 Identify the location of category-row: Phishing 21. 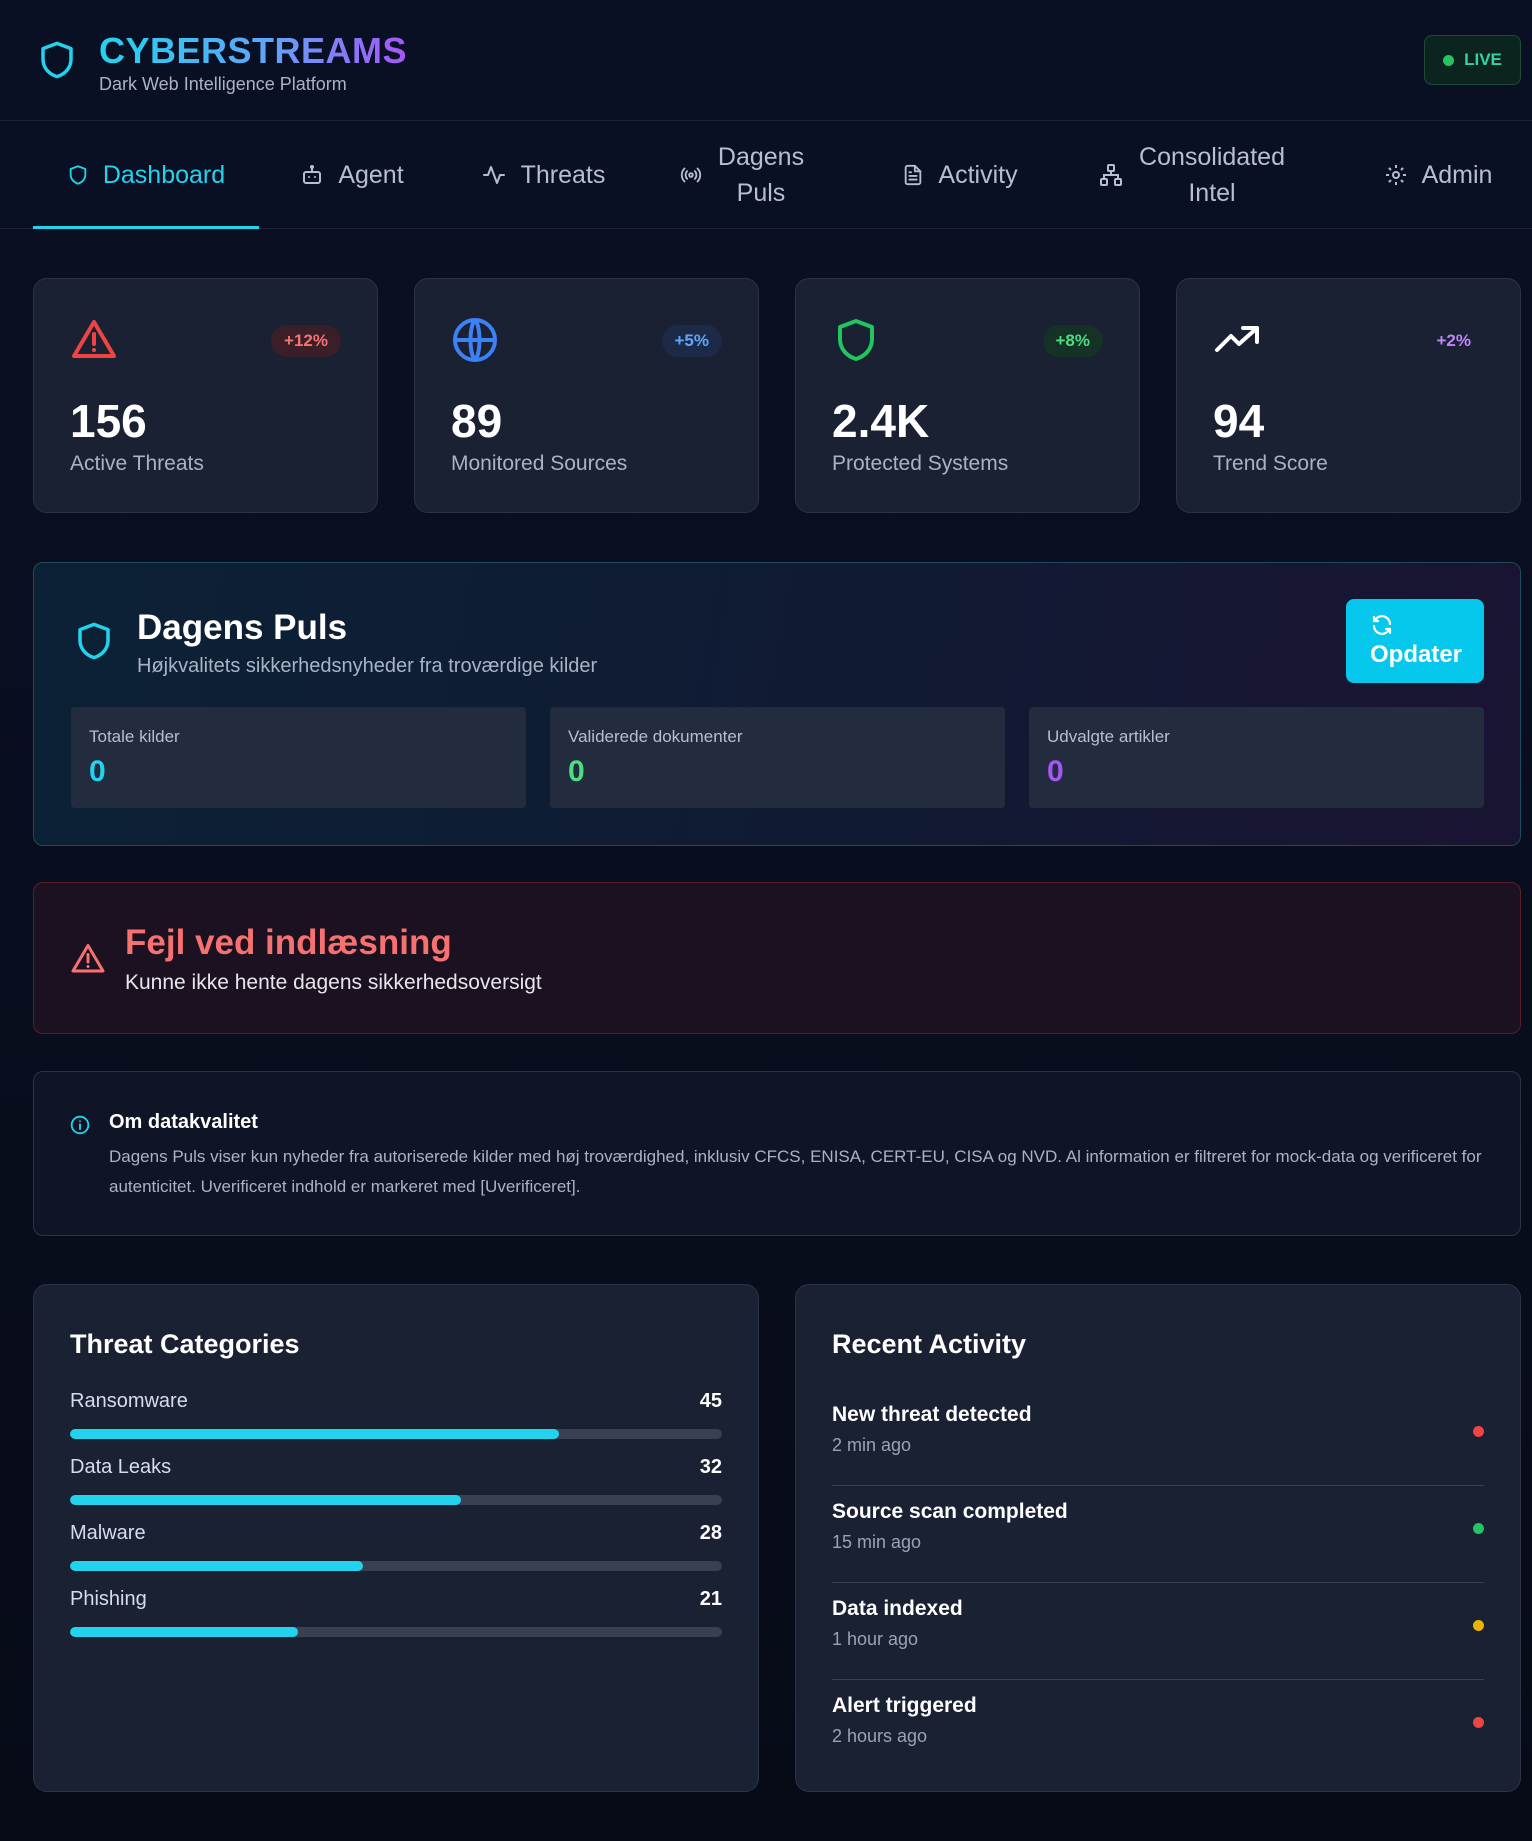
(396, 1612).